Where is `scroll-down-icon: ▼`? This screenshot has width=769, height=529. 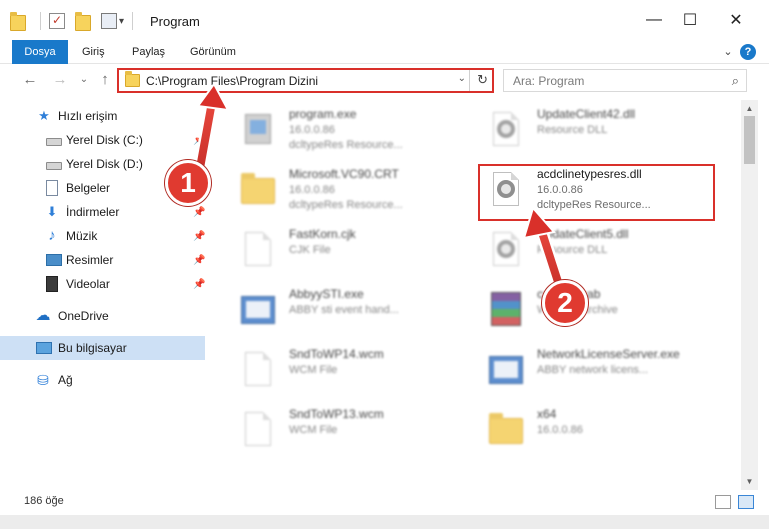
scroll-down-icon: ▼ is located at coordinates (749, 481).